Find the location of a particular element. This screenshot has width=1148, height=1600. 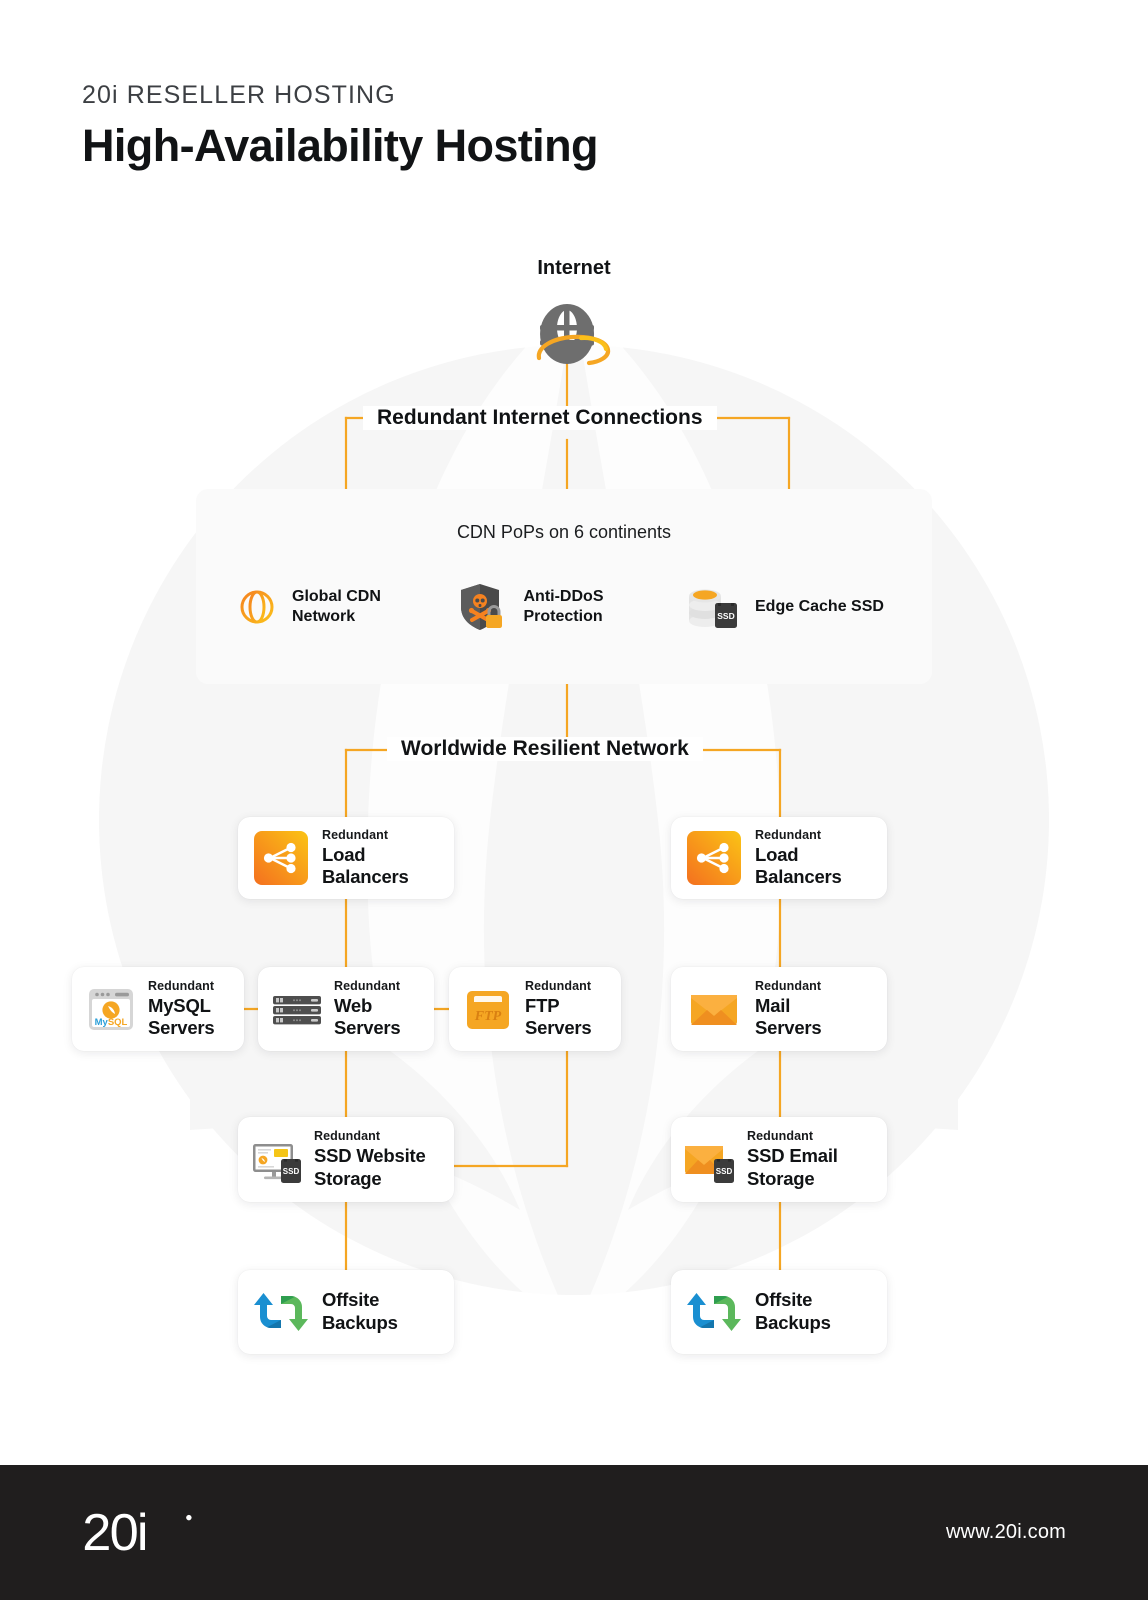

monitor-ssd-icon: SSD is located at coordinates (277, 1160).